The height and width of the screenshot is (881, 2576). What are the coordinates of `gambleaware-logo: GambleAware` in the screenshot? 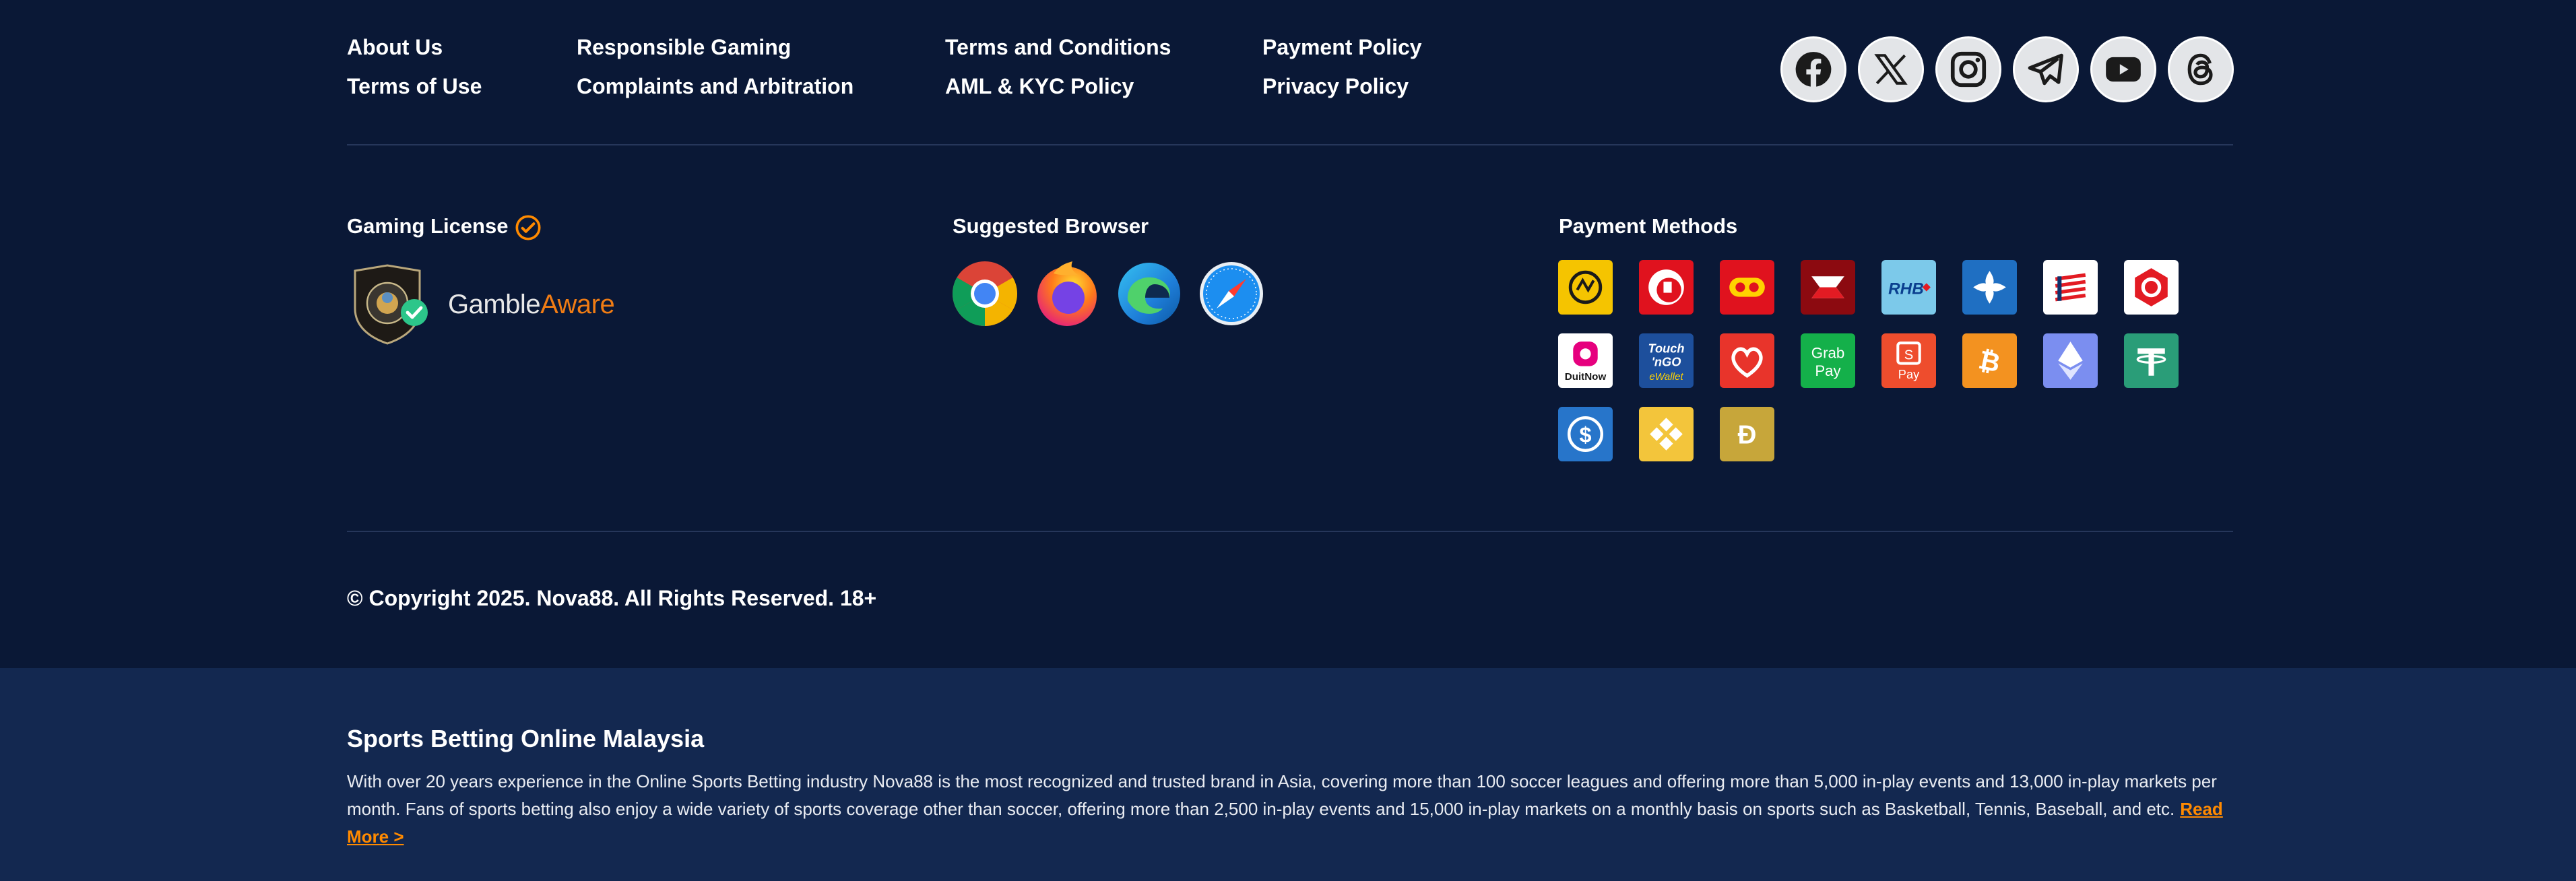 It's located at (531, 304).